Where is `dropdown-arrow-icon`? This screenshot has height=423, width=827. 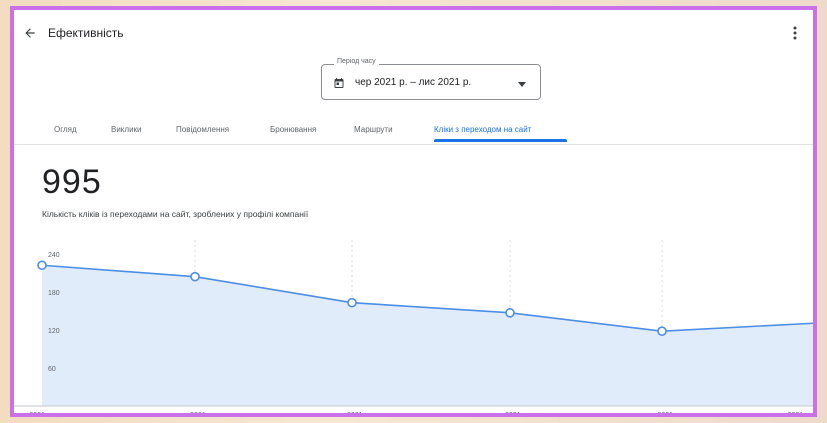 dropdown-arrow-icon is located at coordinates (522, 84).